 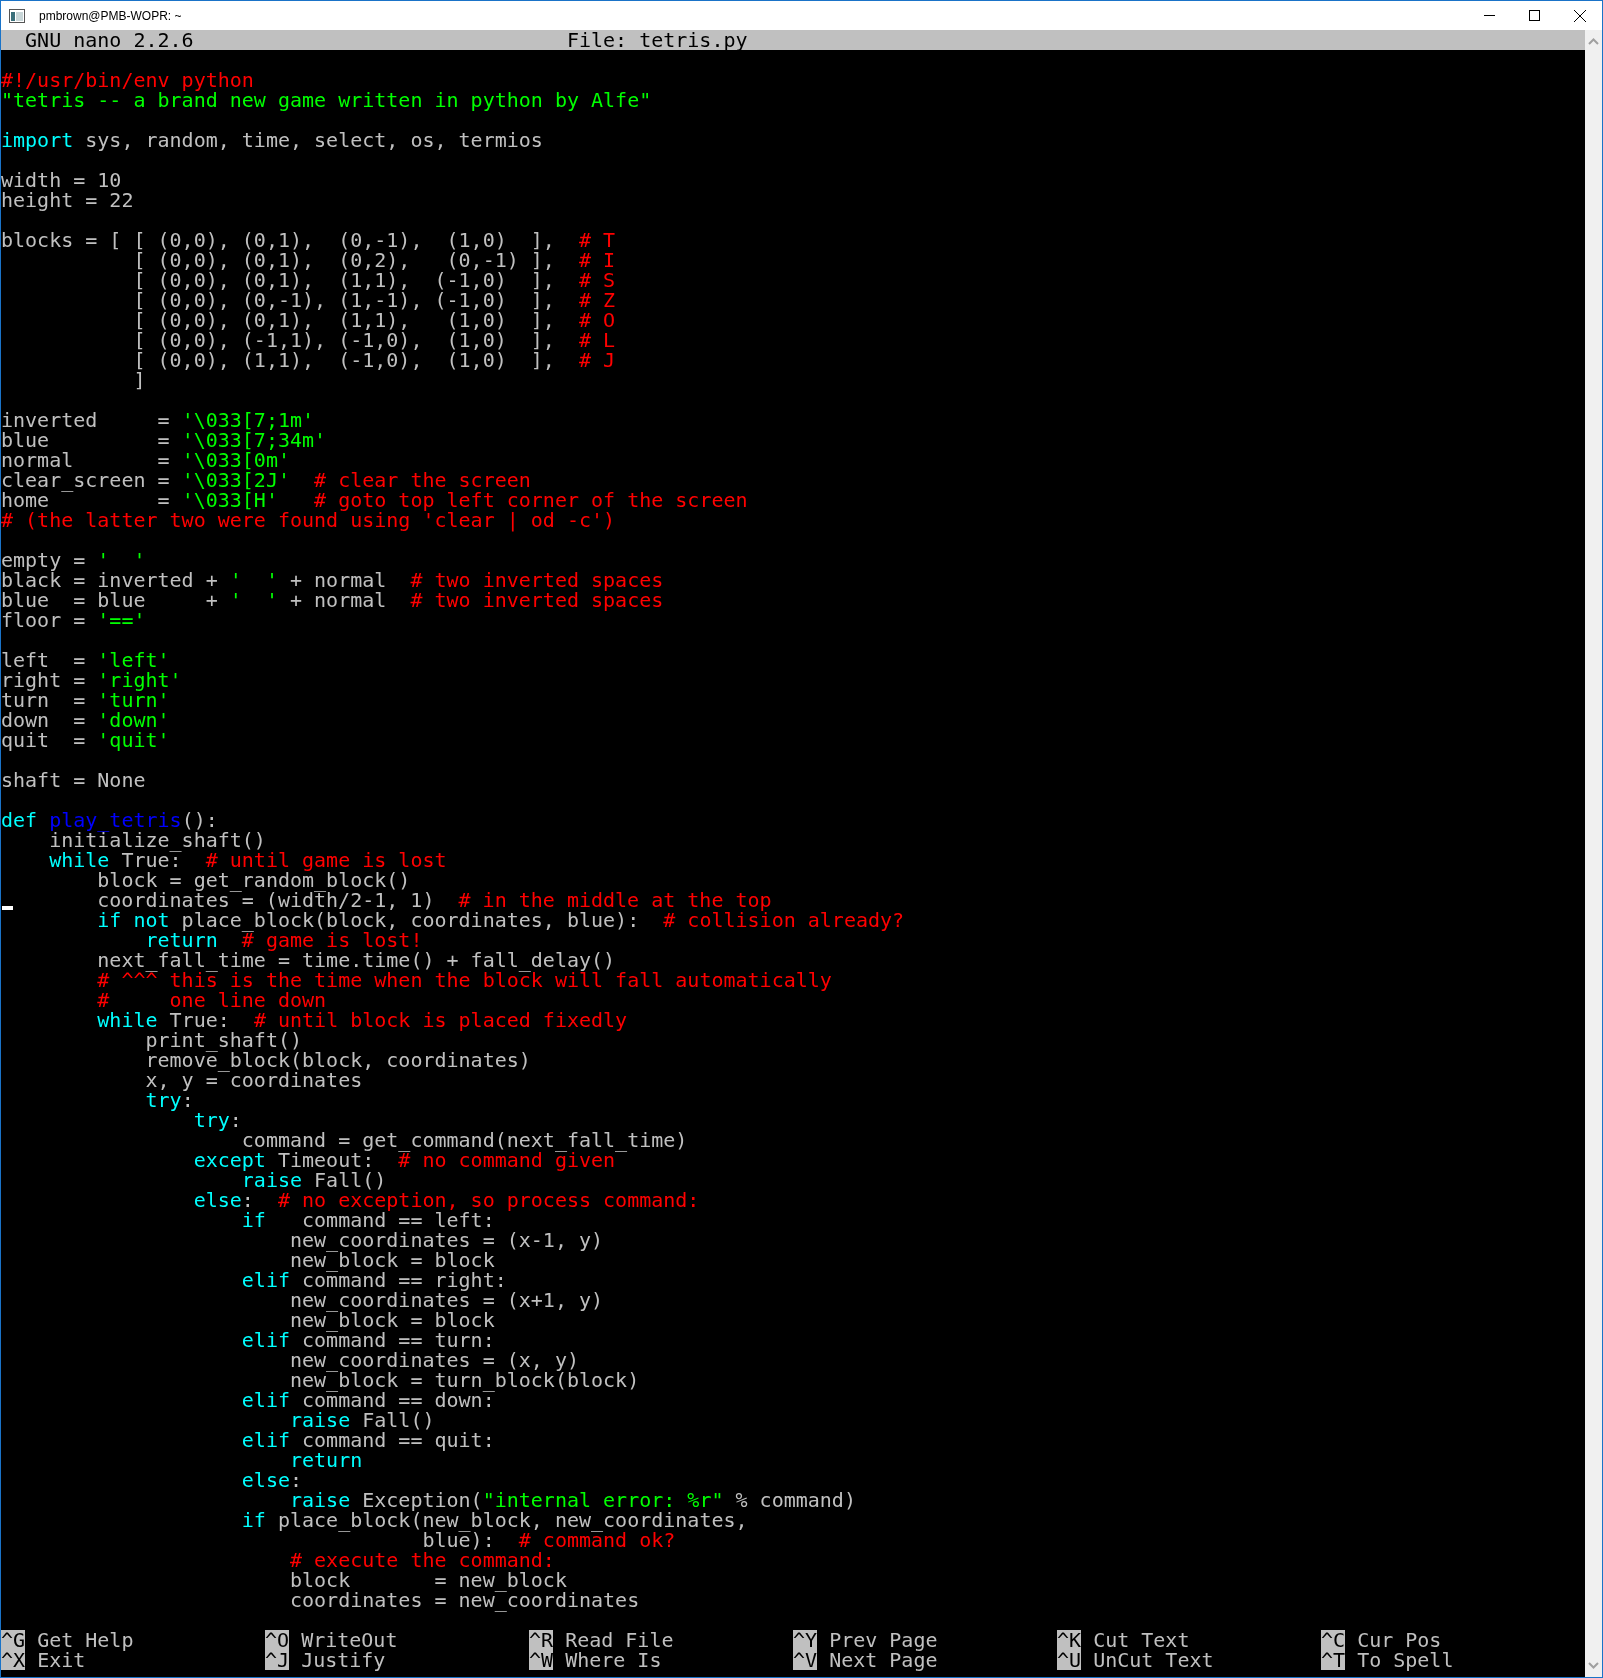 I want to click on shortcut-key: ^G, so click(x=13, y=1640).